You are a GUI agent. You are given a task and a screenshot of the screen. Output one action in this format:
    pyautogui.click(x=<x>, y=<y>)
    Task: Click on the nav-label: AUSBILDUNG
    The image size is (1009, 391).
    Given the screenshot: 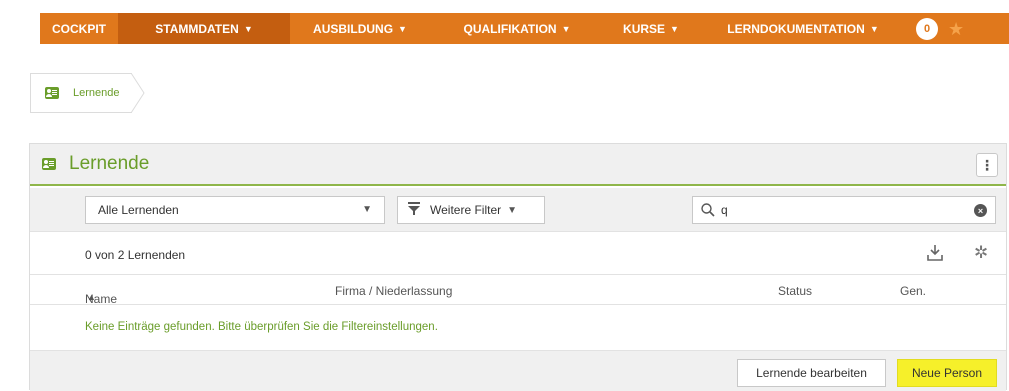 What is the action you would take?
    pyautogui.click(x=353, y=28)
    